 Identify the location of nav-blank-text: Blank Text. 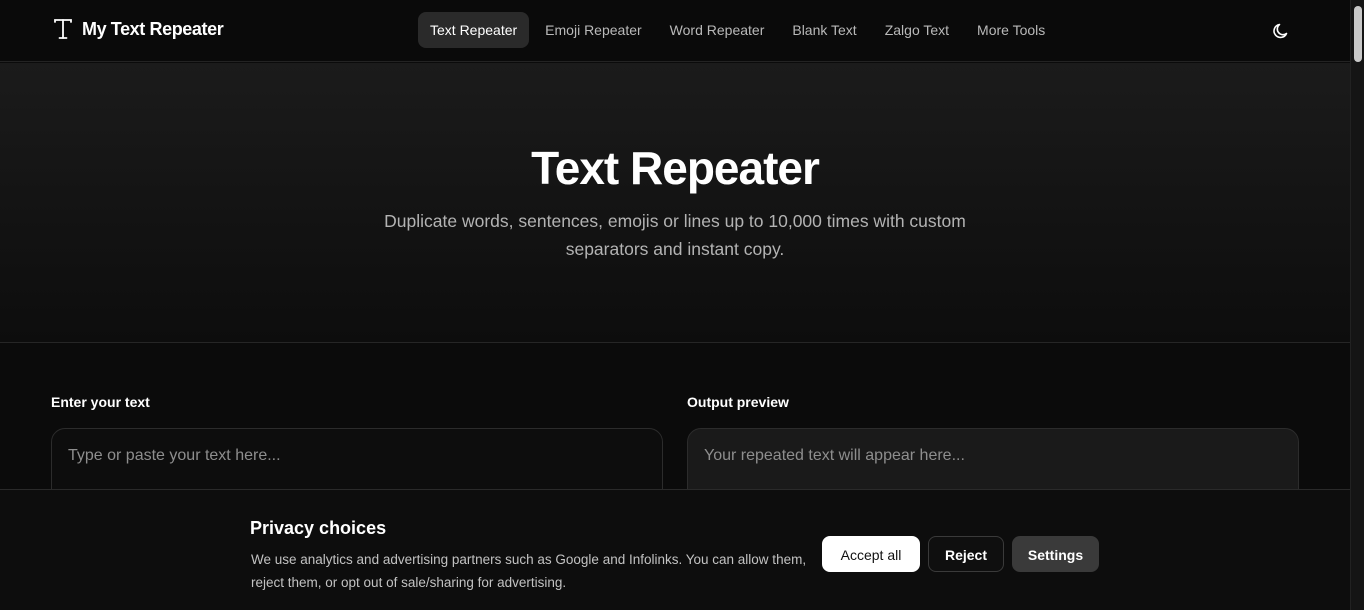
(824, 30).